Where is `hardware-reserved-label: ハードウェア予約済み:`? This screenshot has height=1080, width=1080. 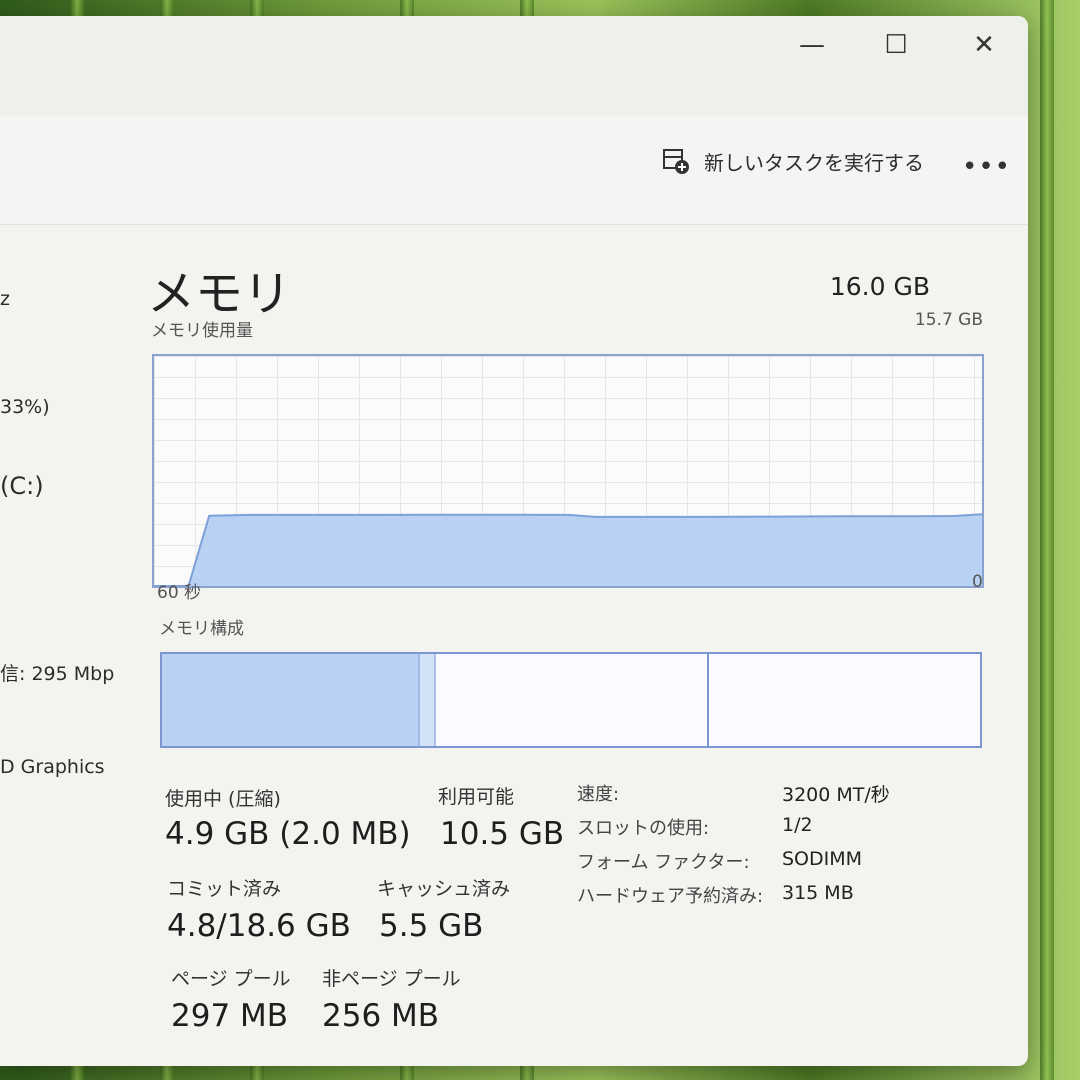 hardware-reserved-label: ハードウェア予約済み: is located at coordinates (670, 896).